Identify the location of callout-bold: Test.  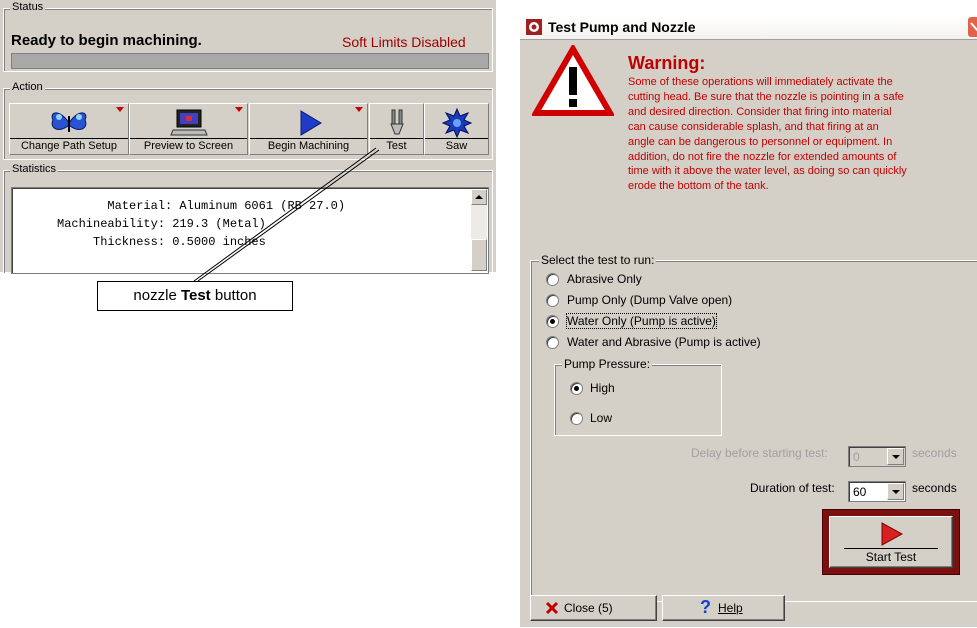
(195, 295).